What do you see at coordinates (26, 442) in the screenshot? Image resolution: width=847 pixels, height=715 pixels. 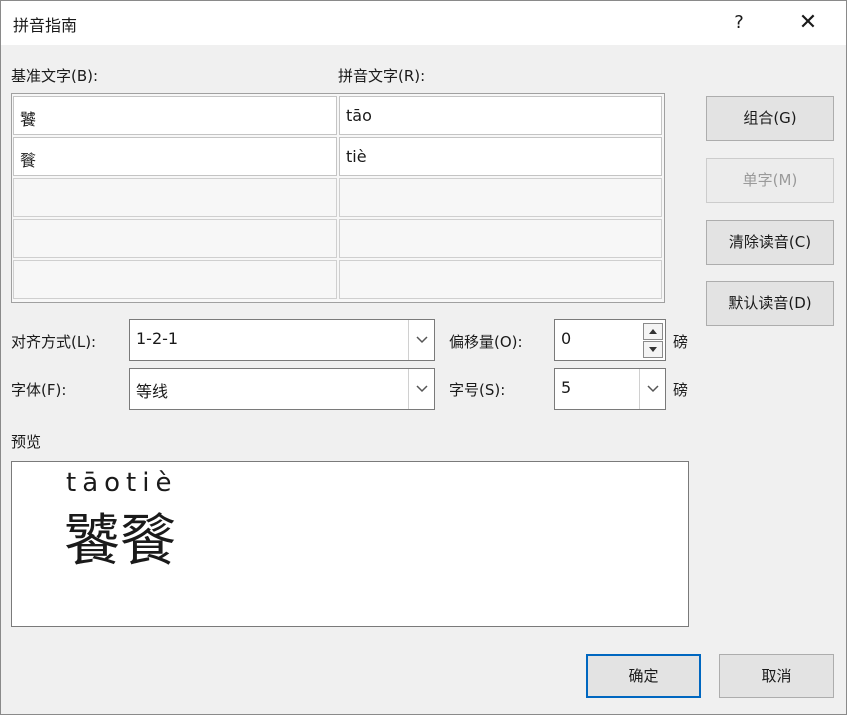 I see `preview-label: 预览` at bounding box center [26, 442].